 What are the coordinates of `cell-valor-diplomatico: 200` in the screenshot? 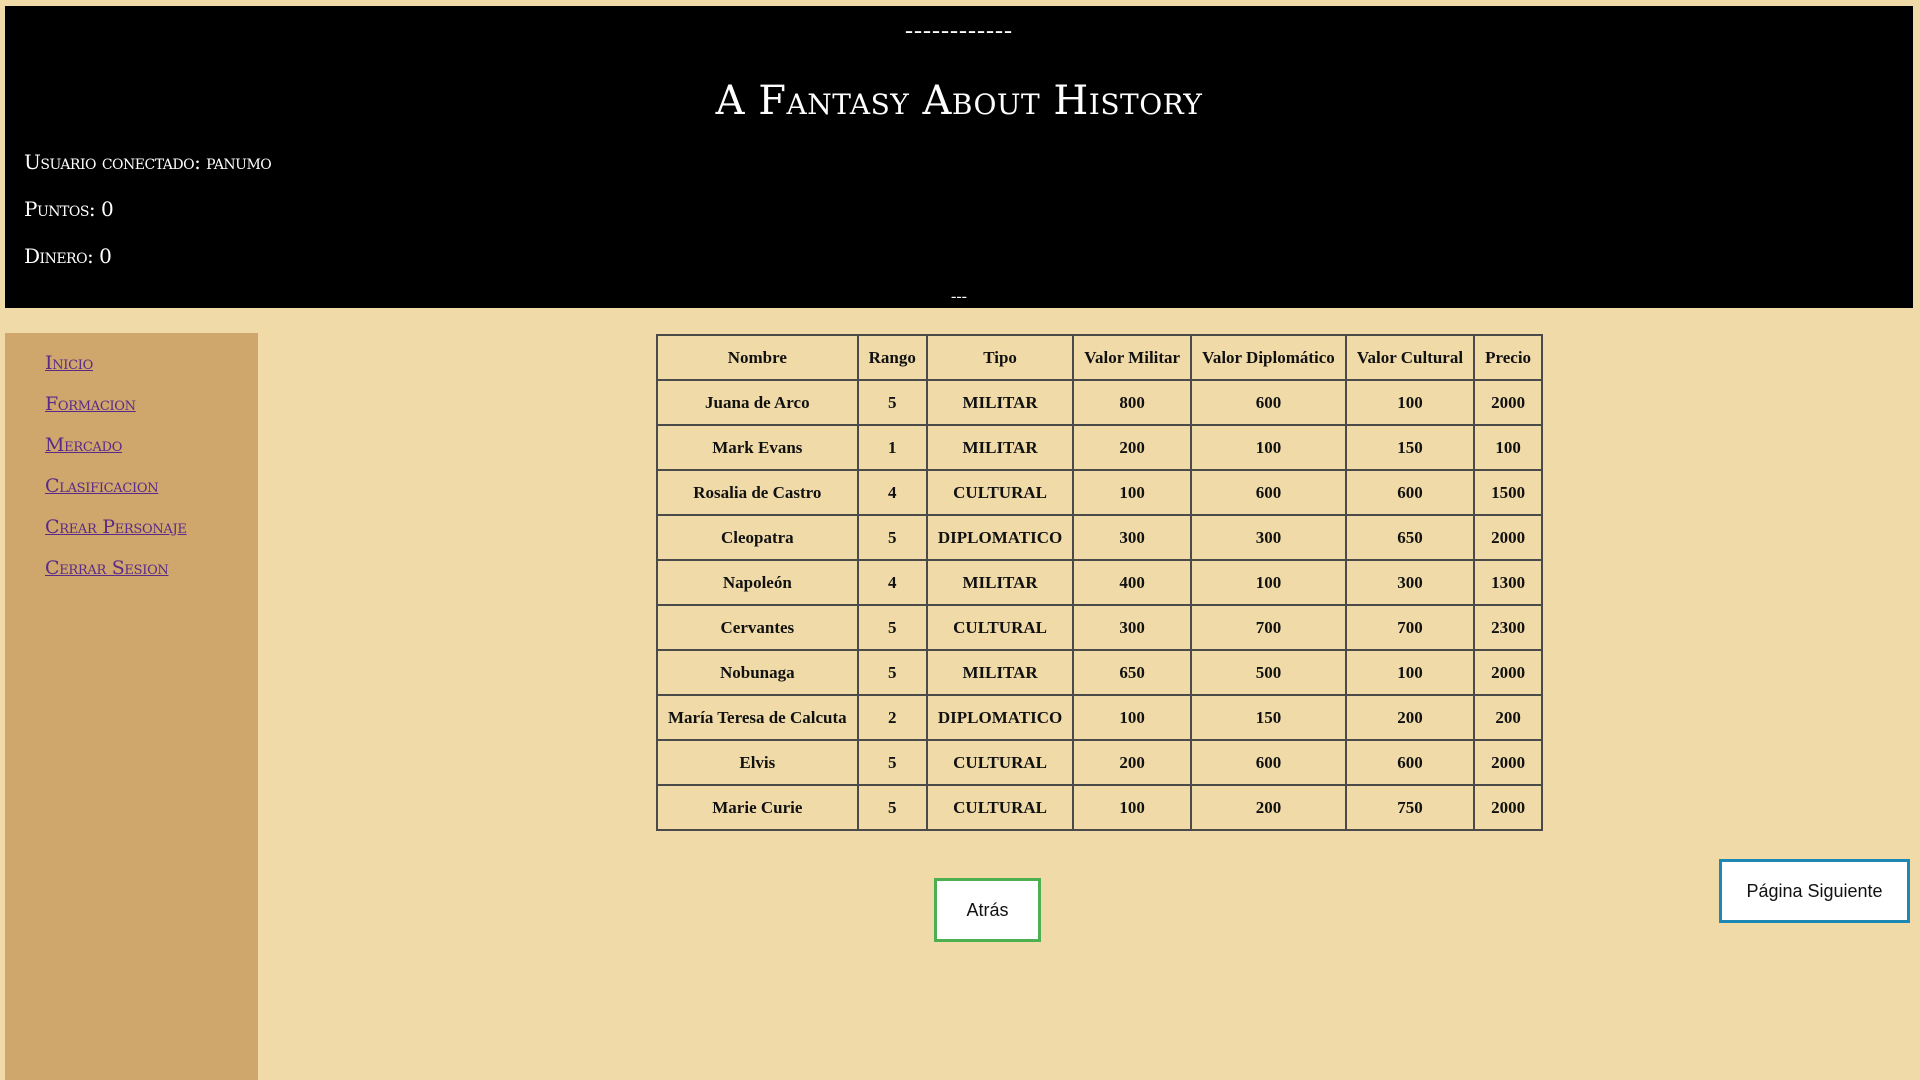 It's located at (1268, 807).